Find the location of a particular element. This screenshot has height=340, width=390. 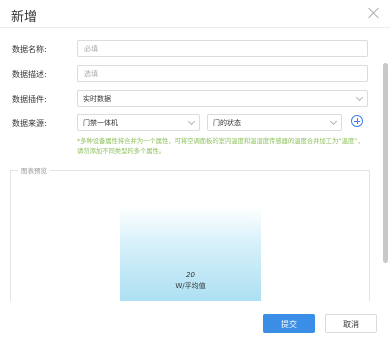

name-placeholder: 必填 is located at coordinates (91, 49).